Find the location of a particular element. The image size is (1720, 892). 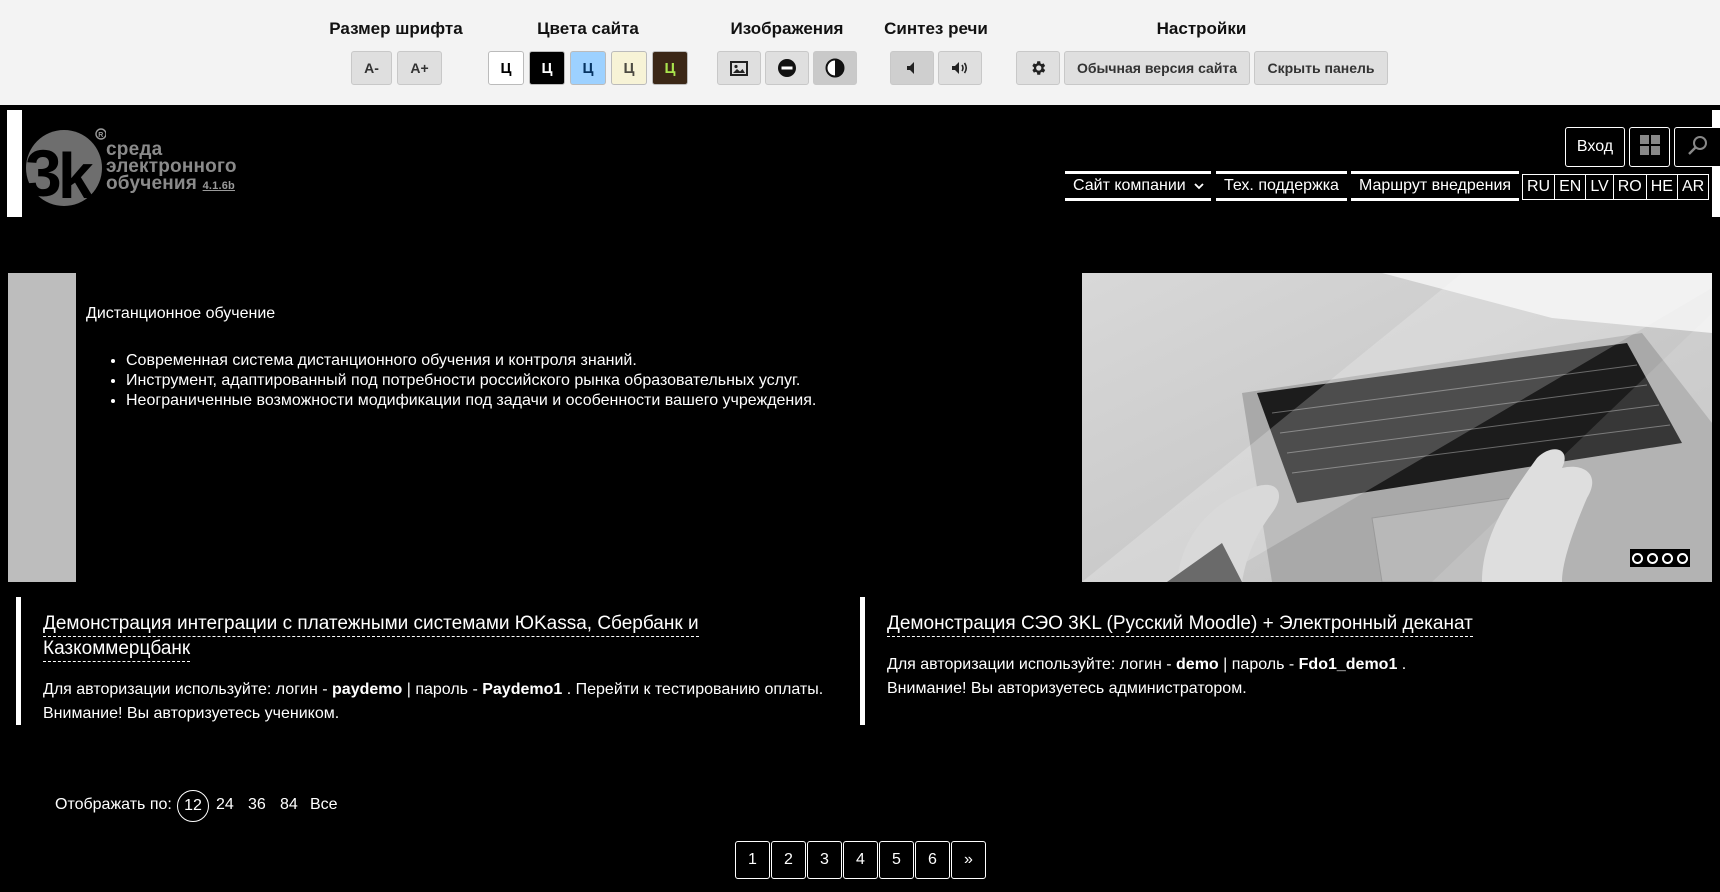

3kl-logo-icon: 3 k R is located at coordinates (65, 169).